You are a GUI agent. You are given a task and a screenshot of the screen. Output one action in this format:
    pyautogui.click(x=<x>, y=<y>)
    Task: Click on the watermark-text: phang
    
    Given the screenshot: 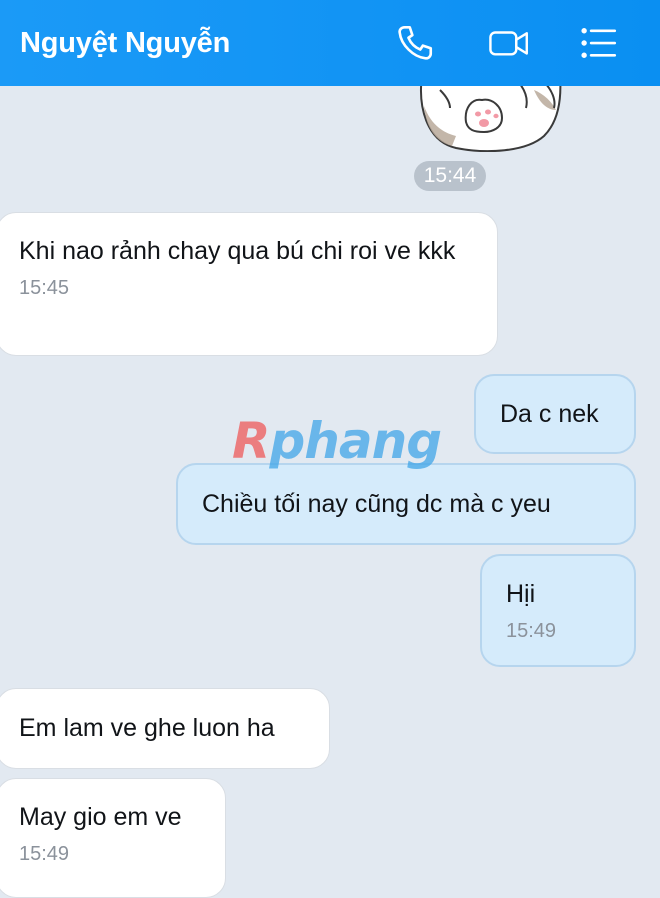 What is the action you would take?
    pyautogui.click(x=356, y=441)
    